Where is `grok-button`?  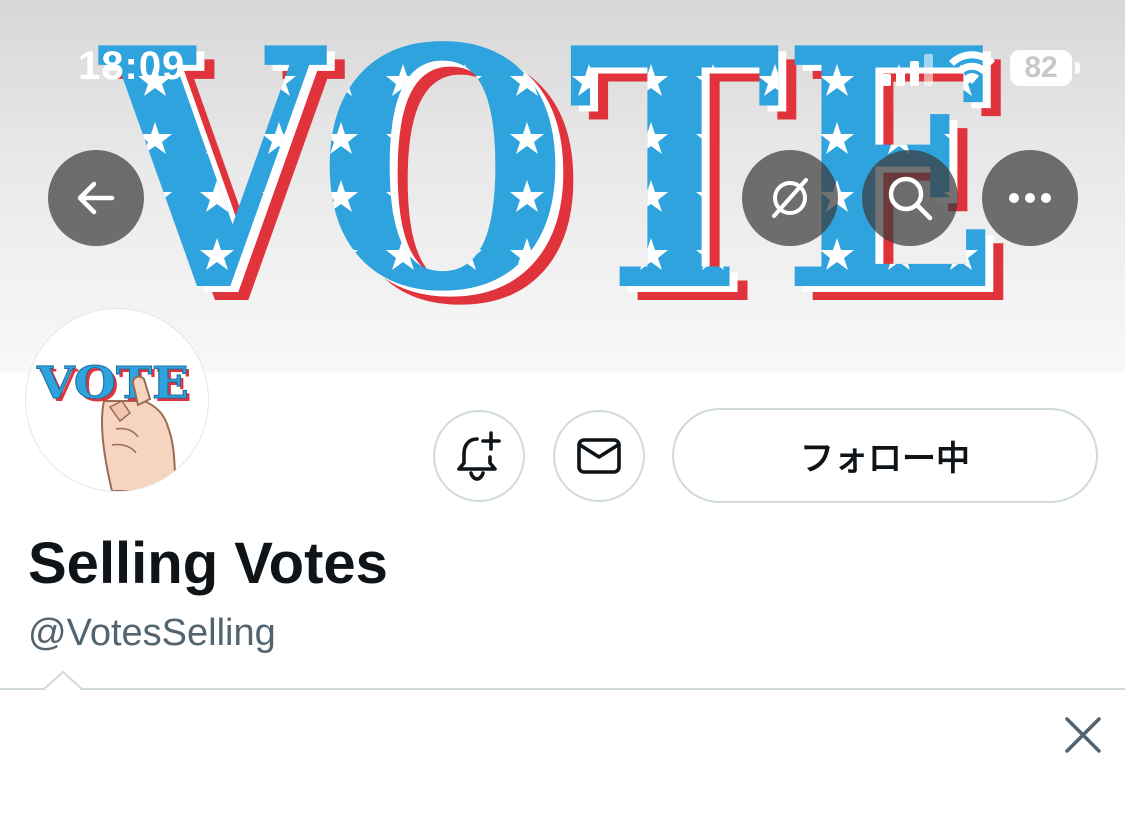 grok-button is located at coordinates (790, 198).